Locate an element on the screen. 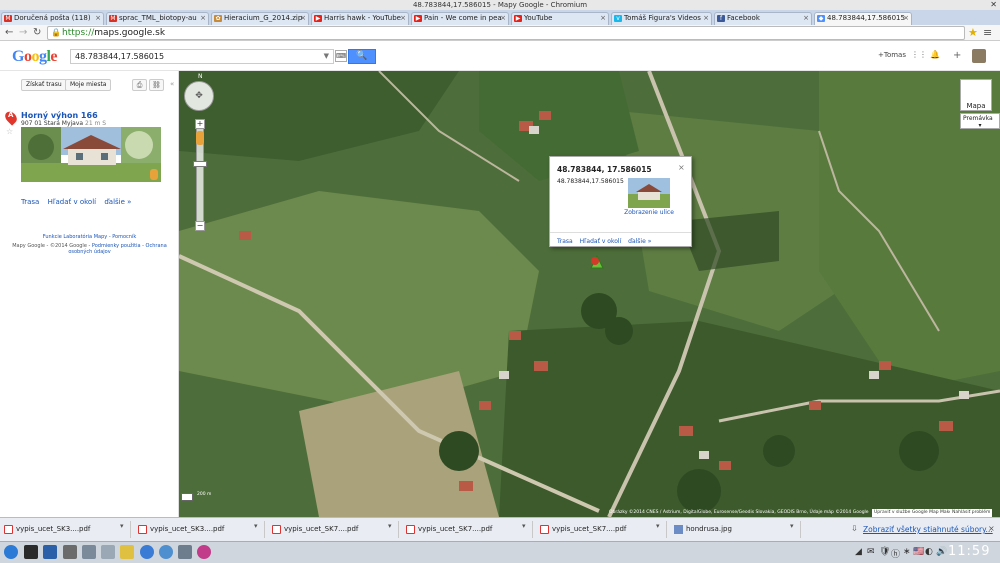  pan-control: ✥ is located at coordinates (199, 96).